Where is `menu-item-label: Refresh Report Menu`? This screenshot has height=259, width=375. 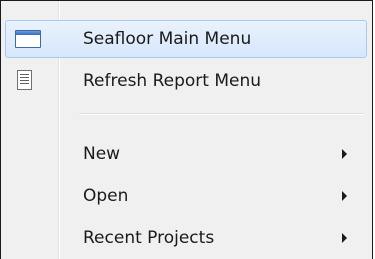 menu-item-label: Refresh Report Menu is located at coordinates (172, 81).